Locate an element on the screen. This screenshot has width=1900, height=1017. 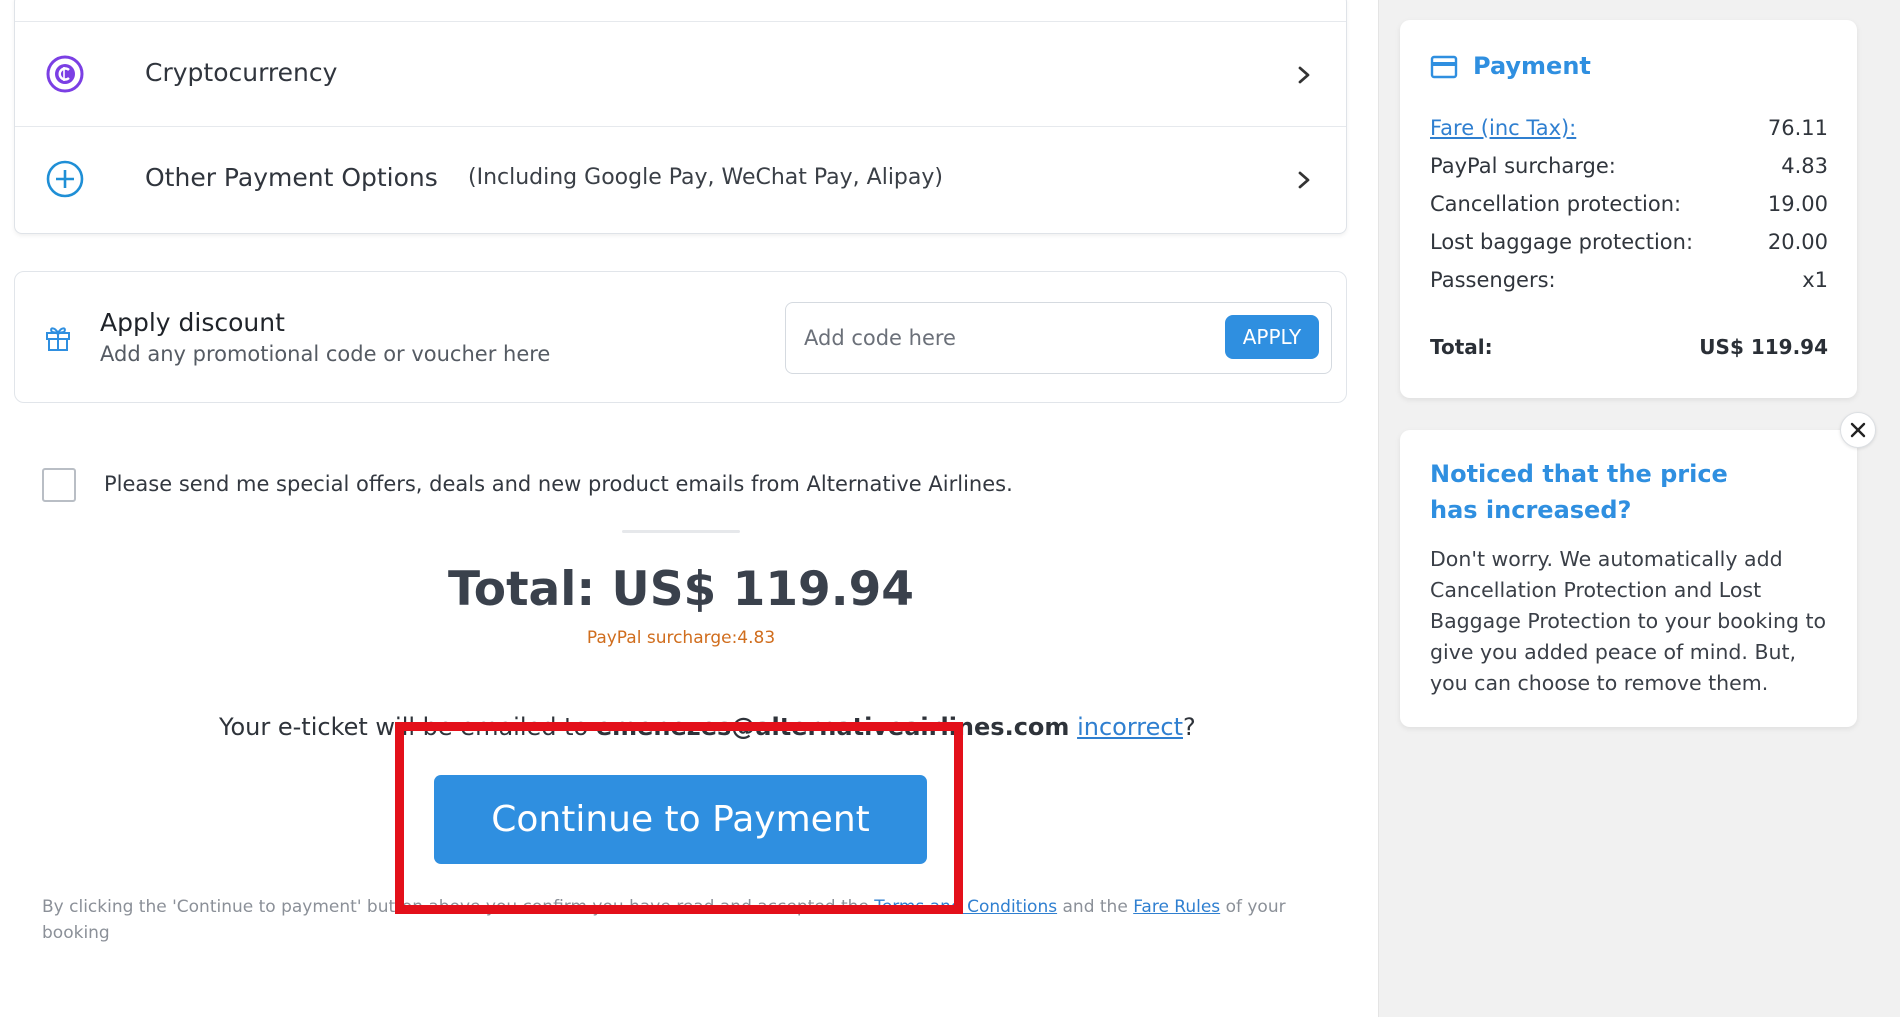
summary-value: x1 is located at coordinates (1815, 280).